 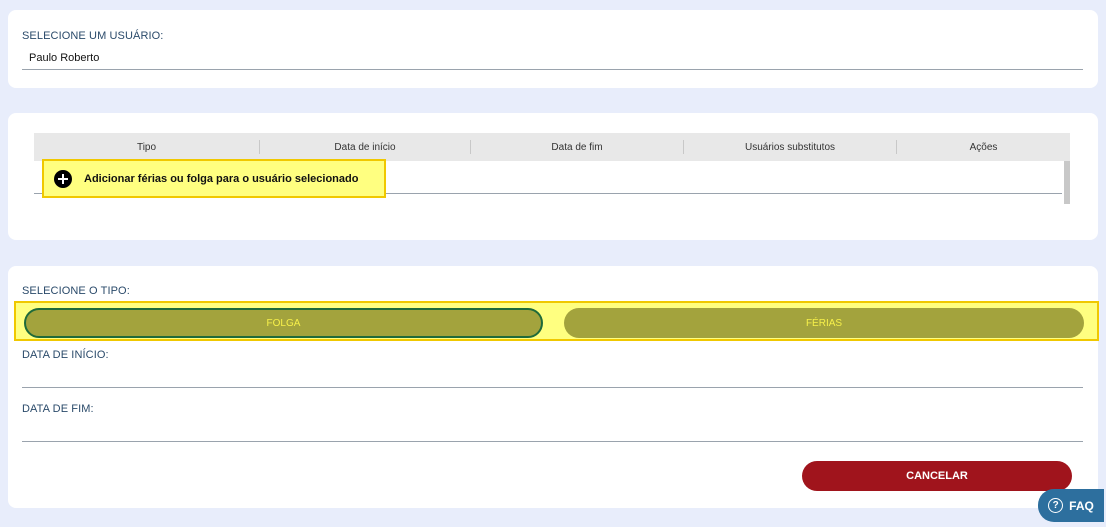 What do you see at coordinates (64, 58) in the screenshot?
I see `user-select-input: Paulo Roberto` at bounding box center [64, 58].